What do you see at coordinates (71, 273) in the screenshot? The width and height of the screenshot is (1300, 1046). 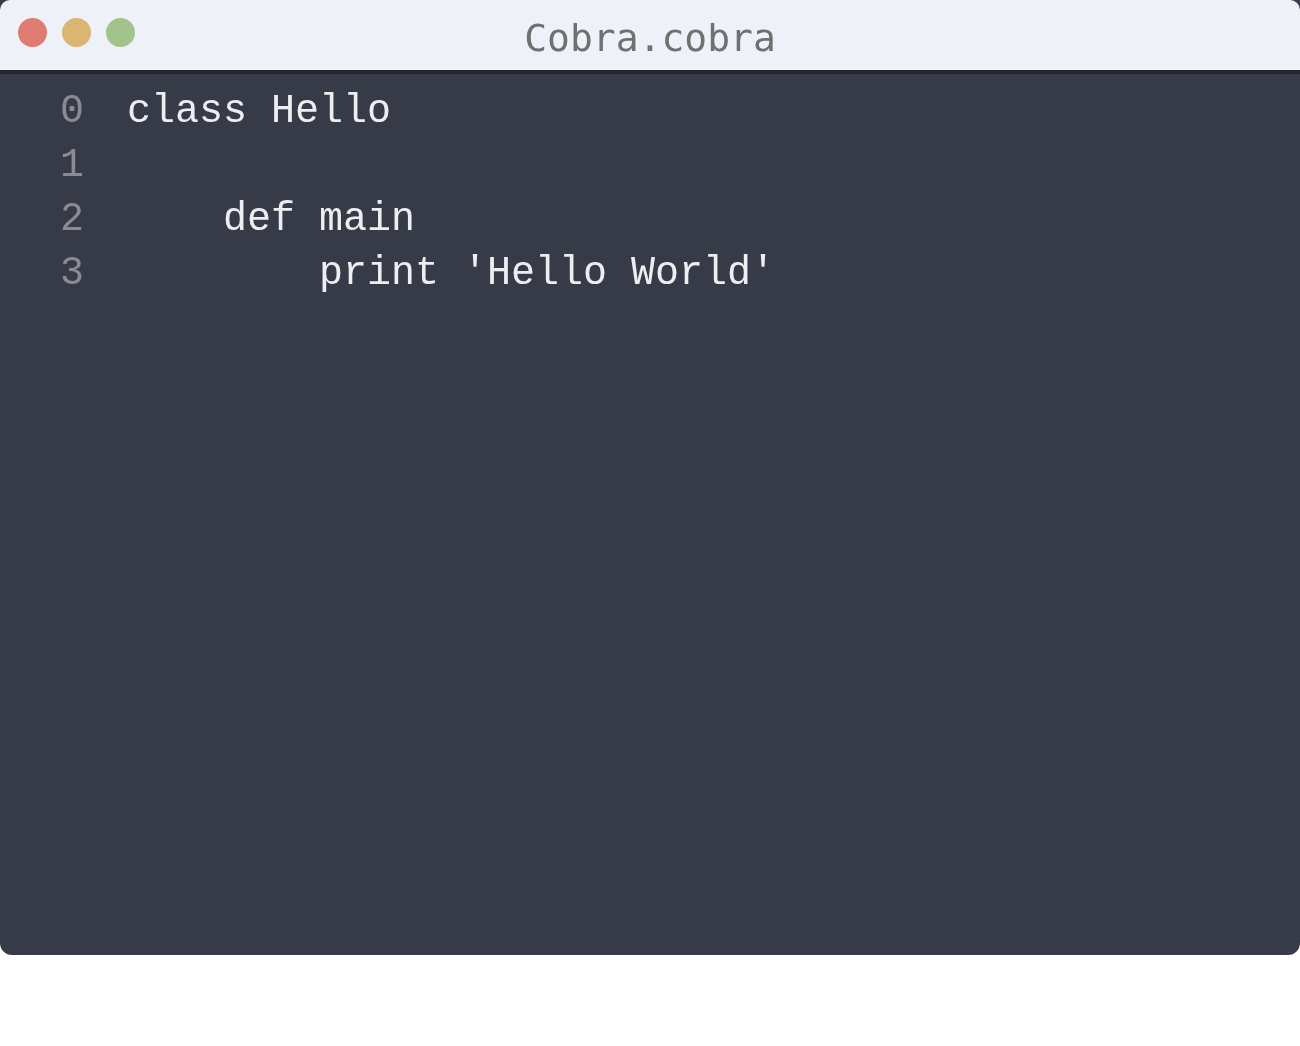 I see `line-number: 3` at bounding box center [71, 273].